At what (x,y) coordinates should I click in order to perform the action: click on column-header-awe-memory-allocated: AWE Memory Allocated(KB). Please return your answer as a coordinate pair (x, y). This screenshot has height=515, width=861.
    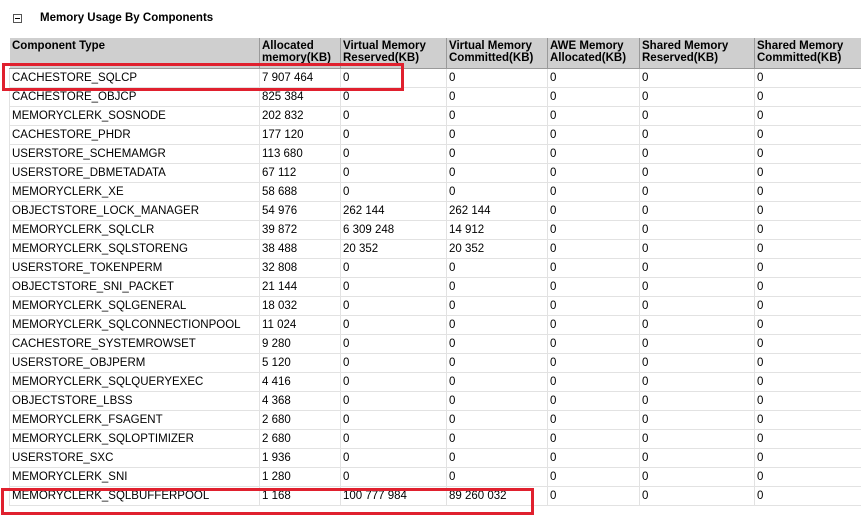
    Looking at the image, I should click on (593, 53).